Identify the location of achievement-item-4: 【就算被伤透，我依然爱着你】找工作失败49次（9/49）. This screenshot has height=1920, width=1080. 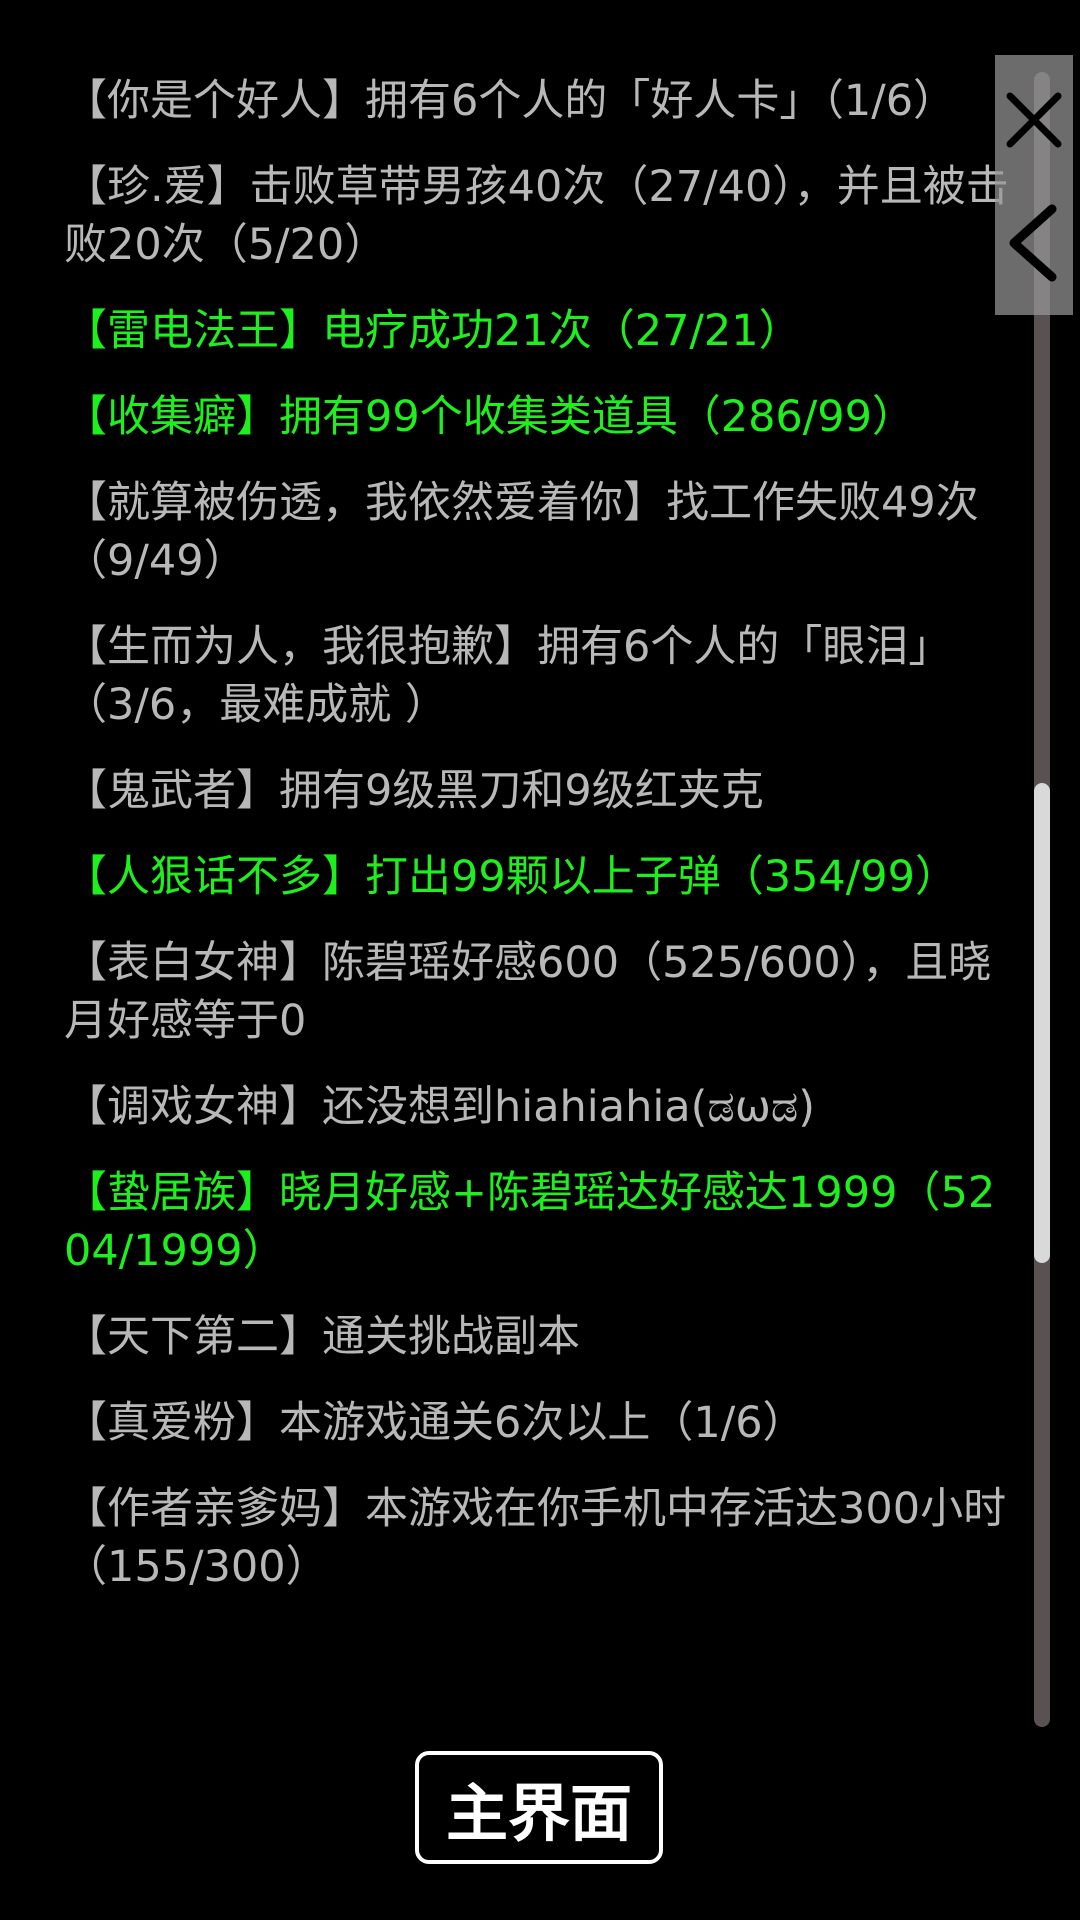
(521, 532).